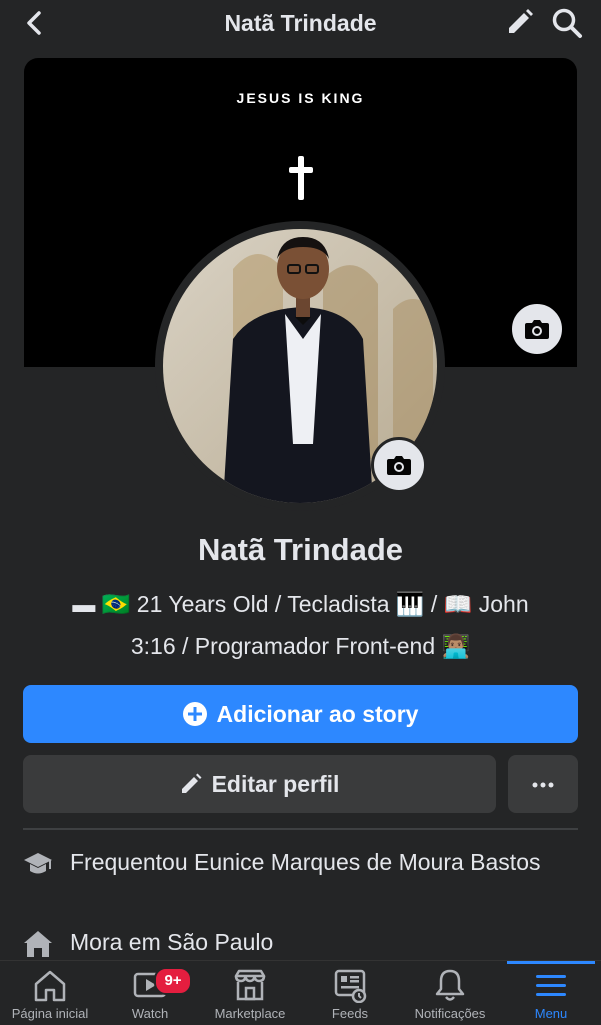 This screenshot has width=601, height=1025. Describe the element at coordinates (300, 23) in the screenshot. I see `top-bar: Natã Trindade` at that location.